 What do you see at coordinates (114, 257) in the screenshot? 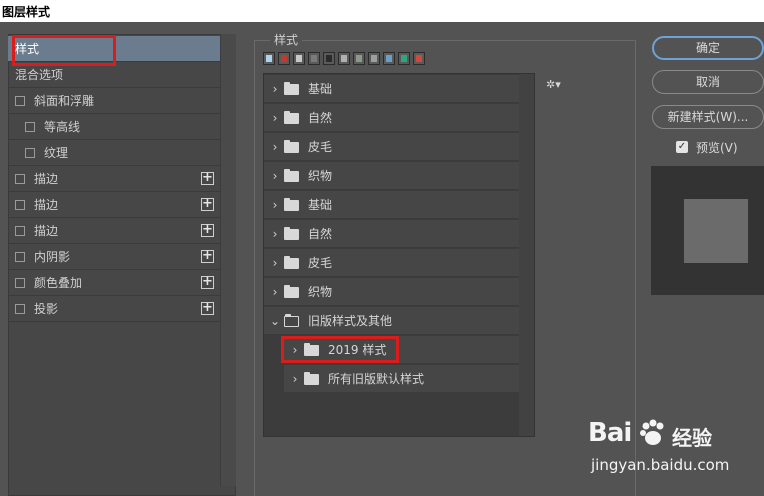
I see `effect-item: 内阴影 +` at bounding box center [114, 257].